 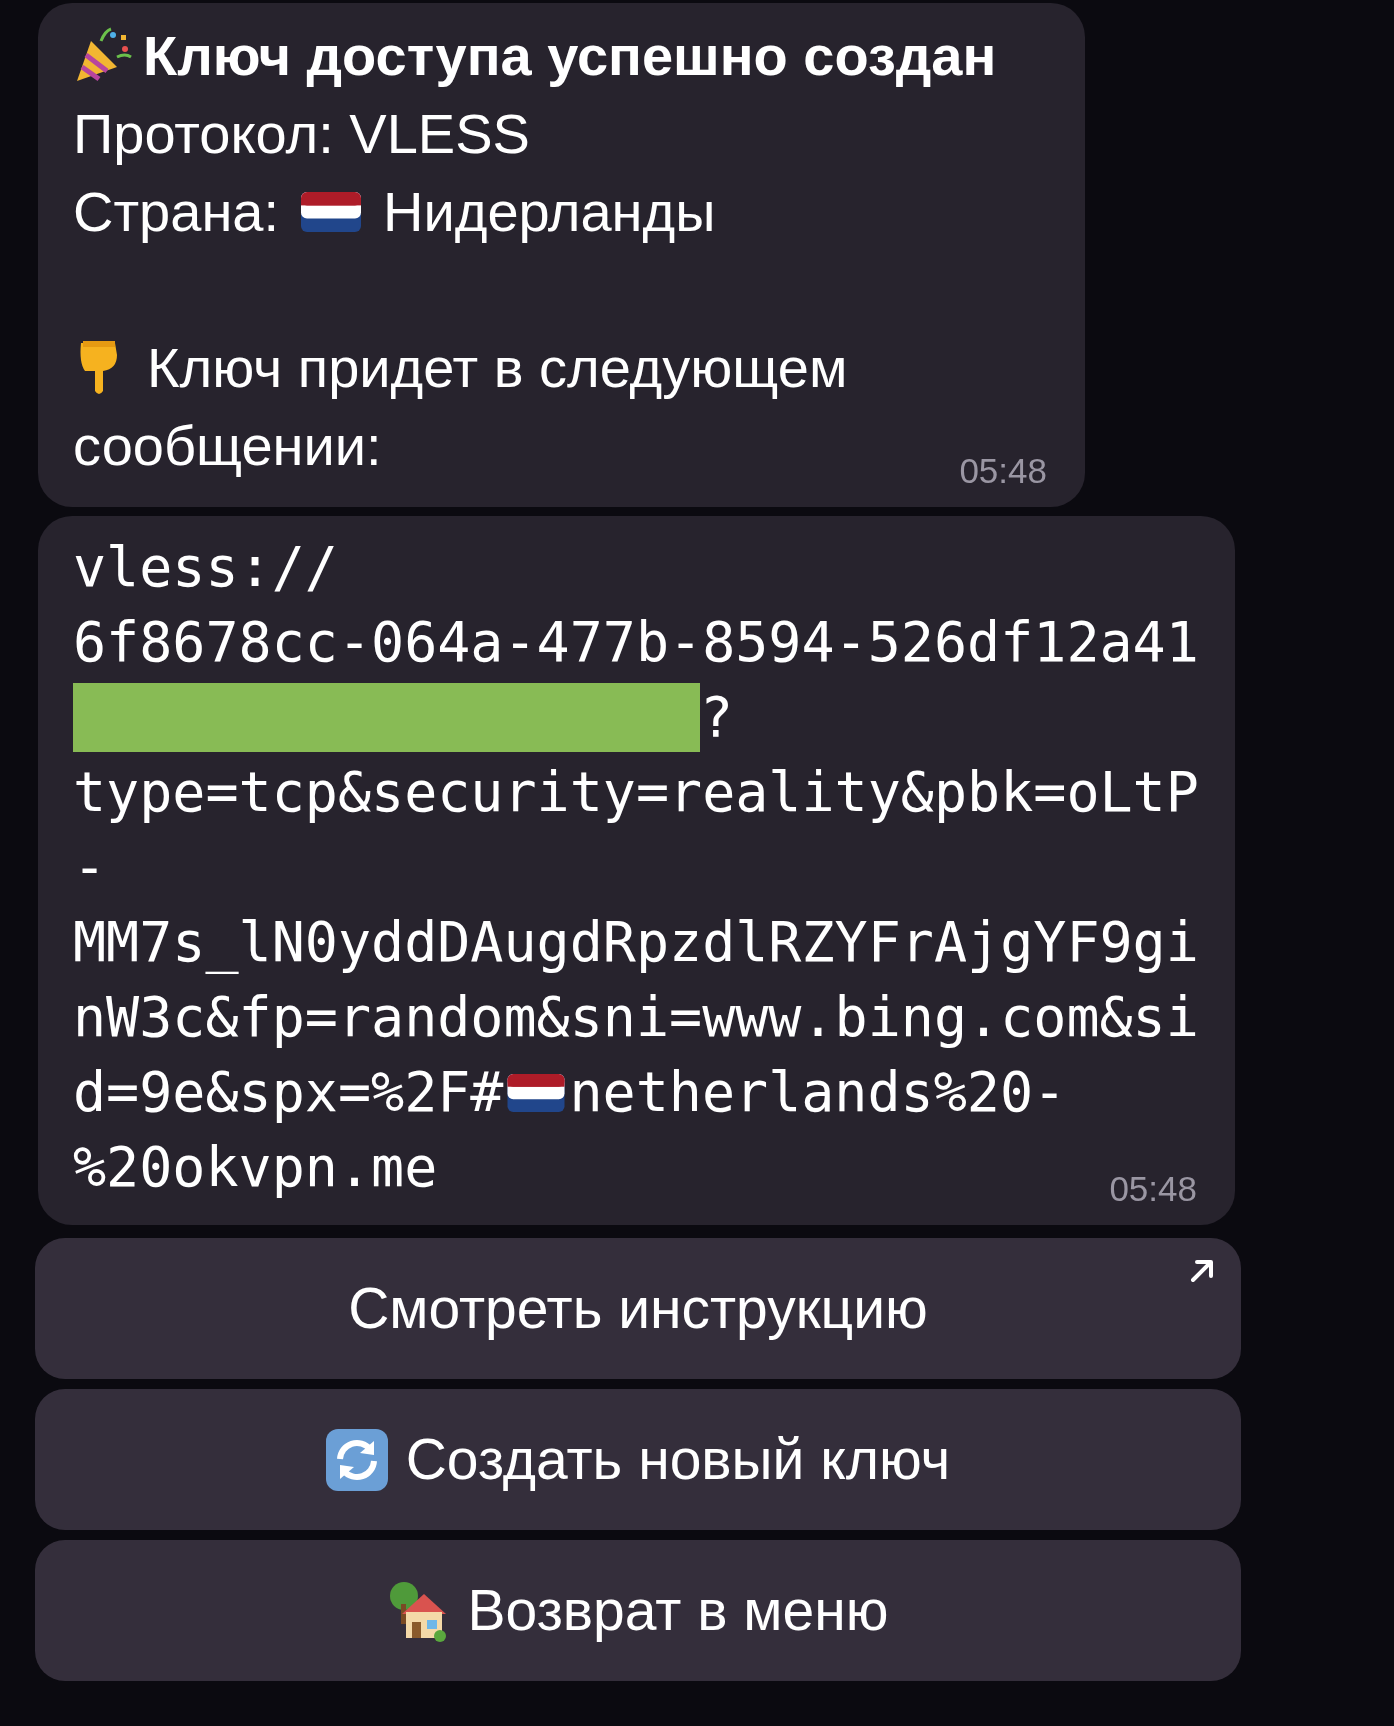 I want to click on note-text: сообщении:, so click(x=227, y=445).